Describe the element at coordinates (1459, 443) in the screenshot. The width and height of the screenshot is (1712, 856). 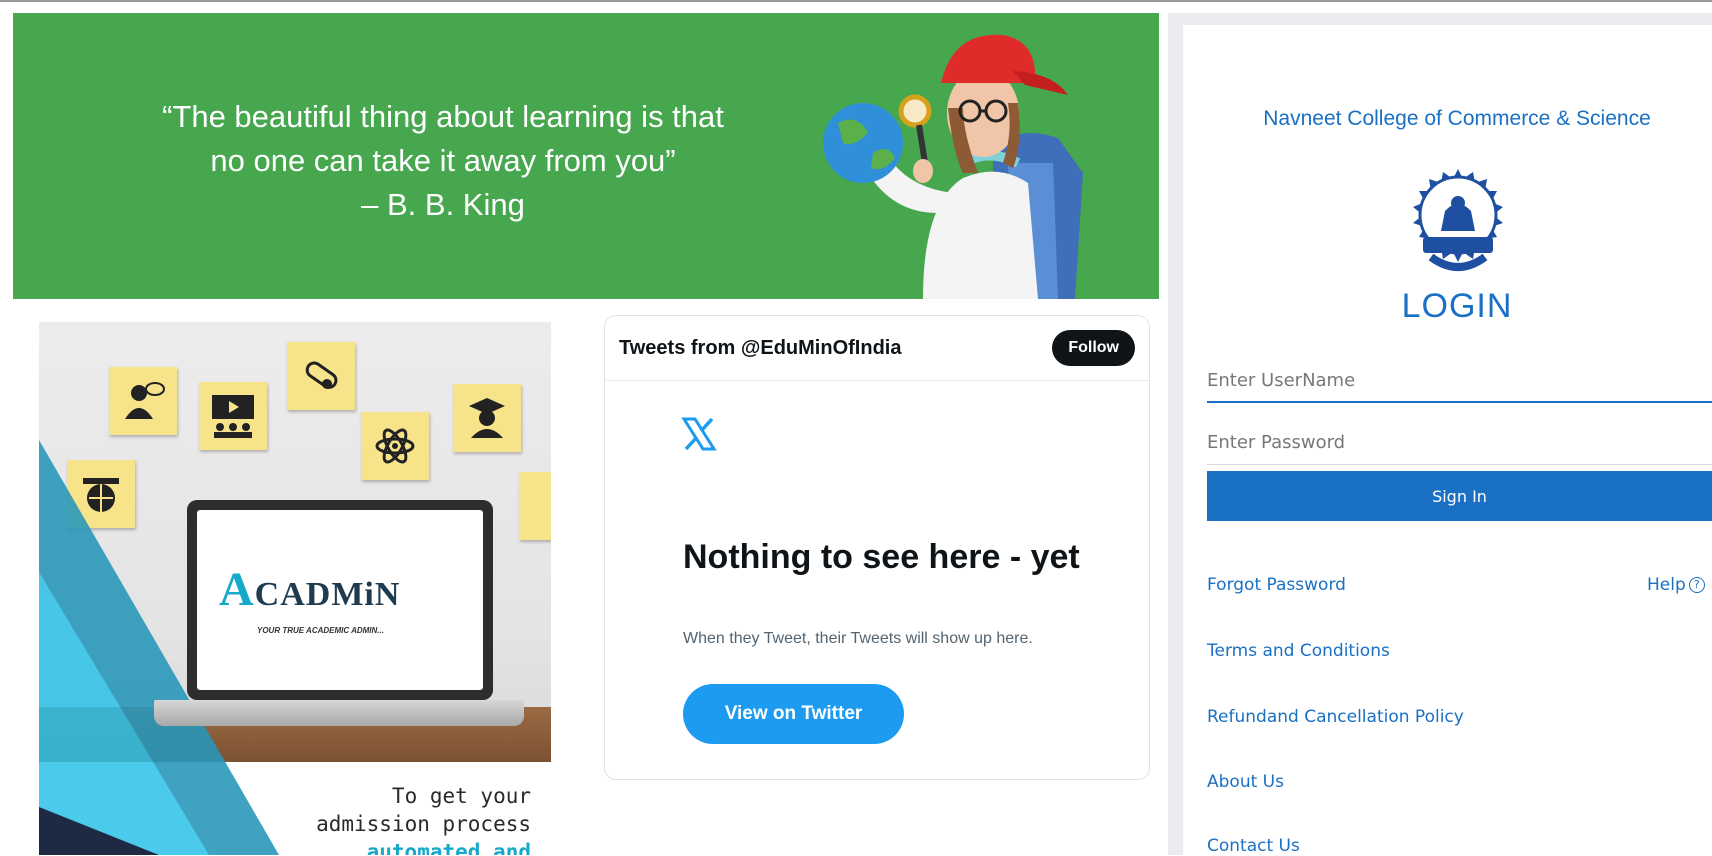
I see `password-field` at that location.